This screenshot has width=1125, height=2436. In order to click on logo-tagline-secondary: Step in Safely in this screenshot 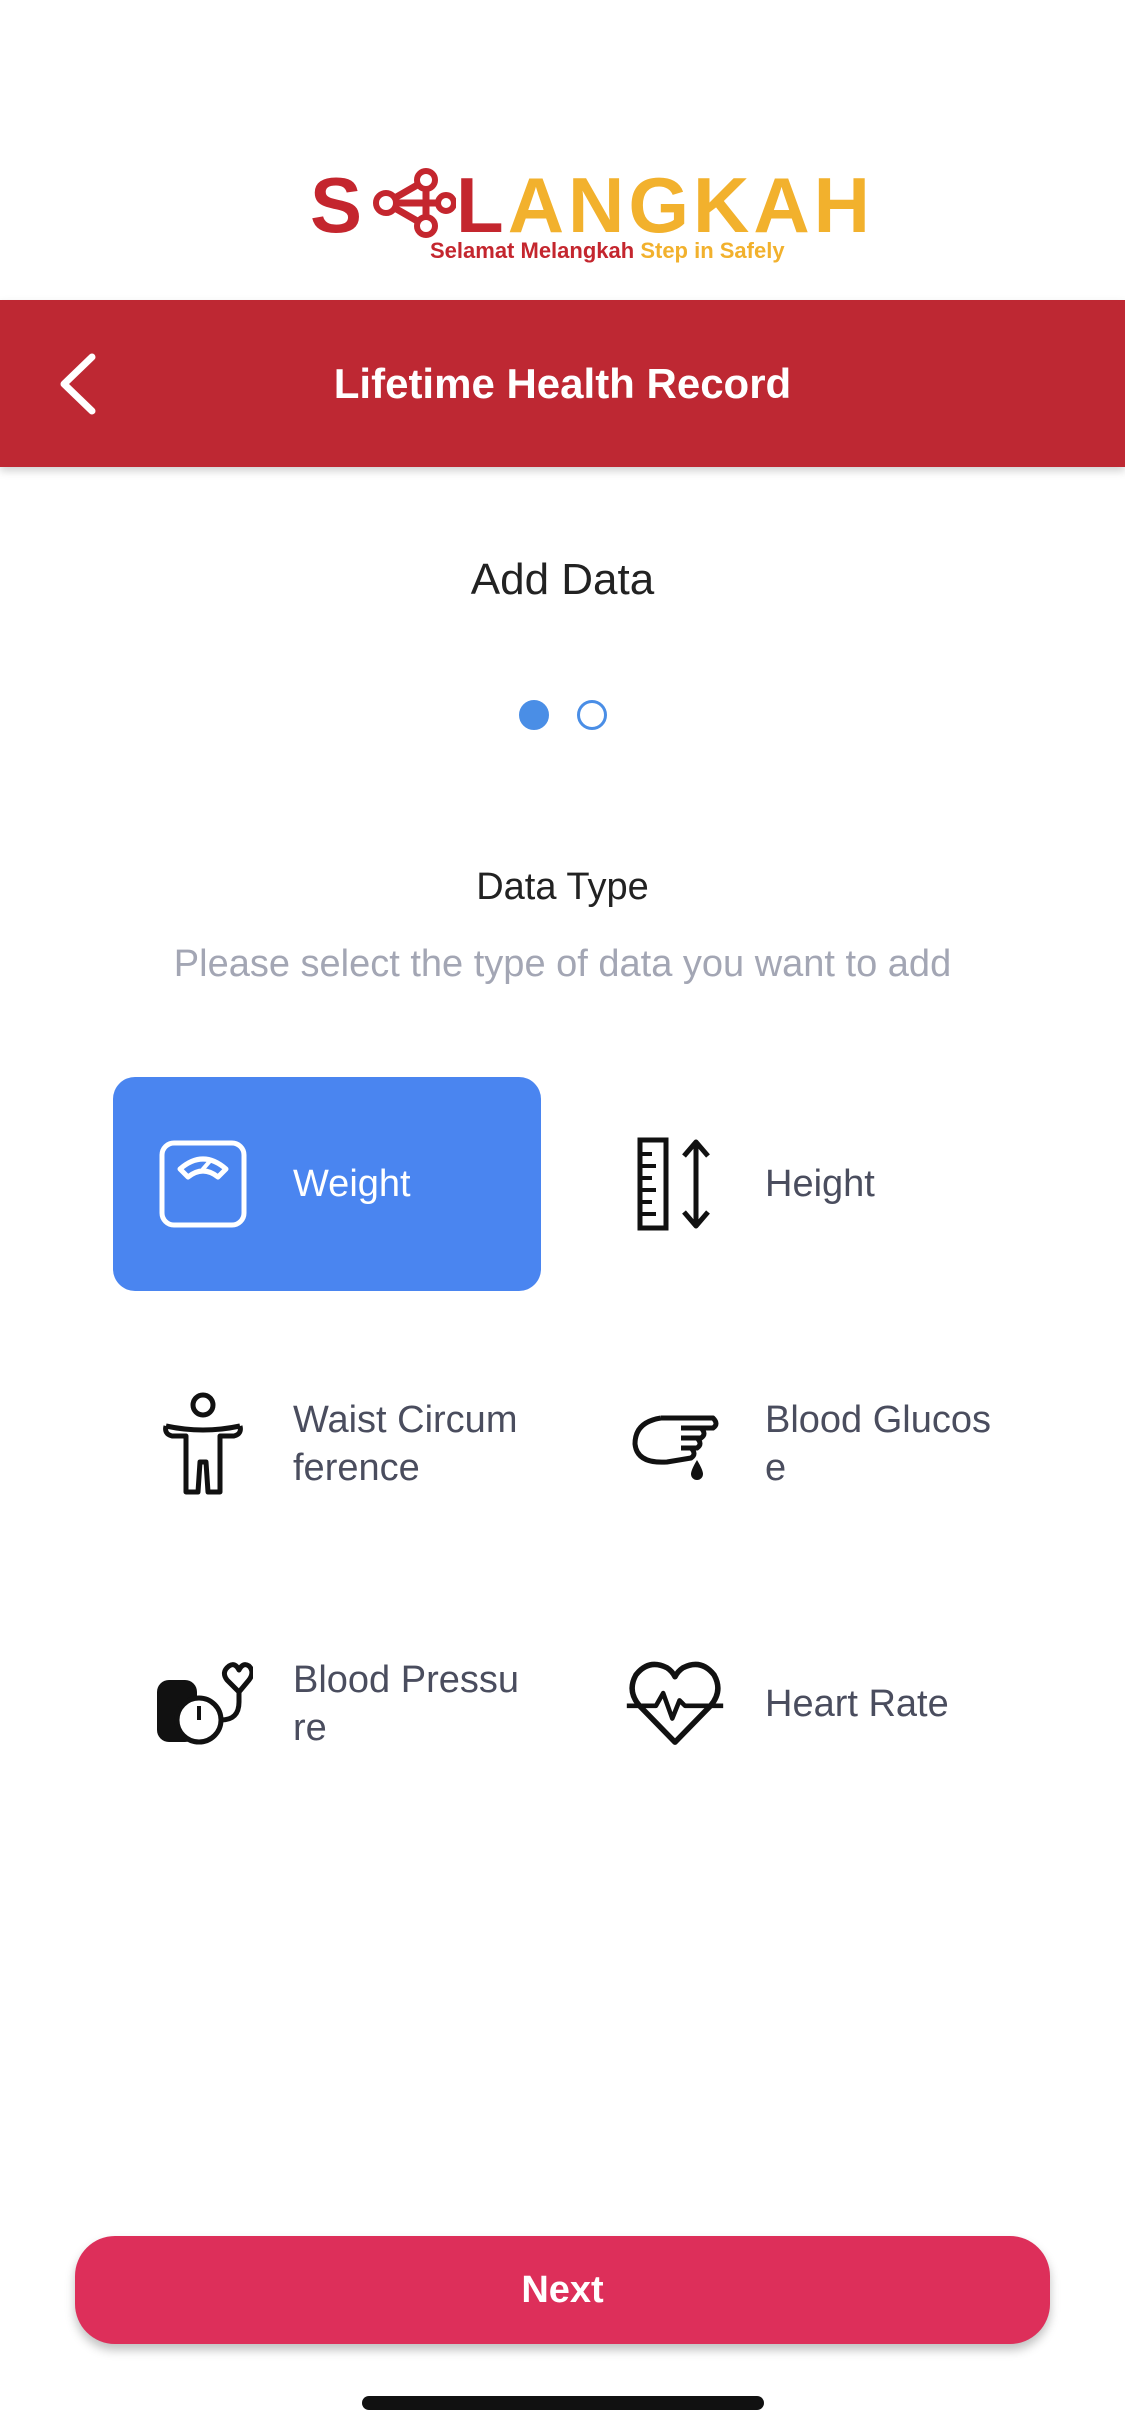, I will do `click(712, 250)`.